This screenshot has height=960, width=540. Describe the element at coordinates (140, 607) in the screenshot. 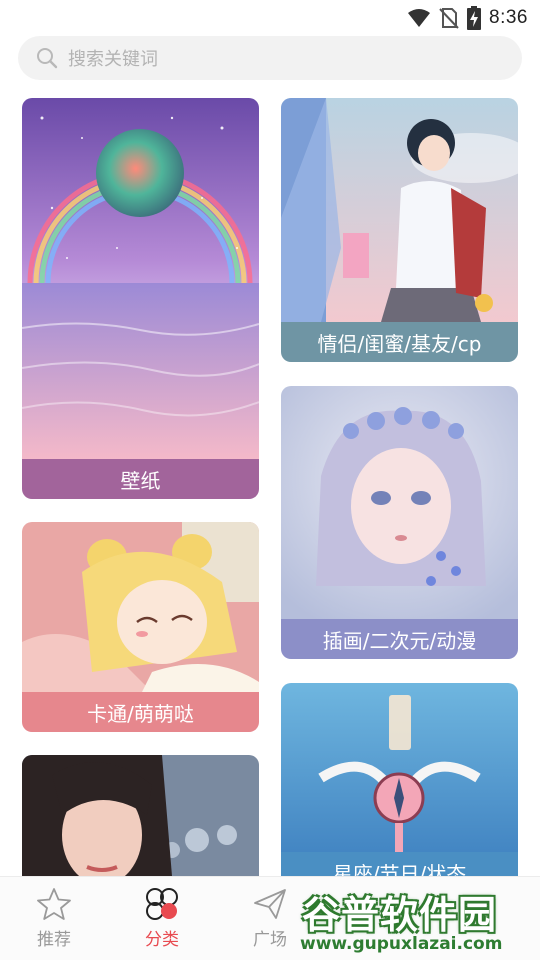

I see `cartoon-image` at that location.